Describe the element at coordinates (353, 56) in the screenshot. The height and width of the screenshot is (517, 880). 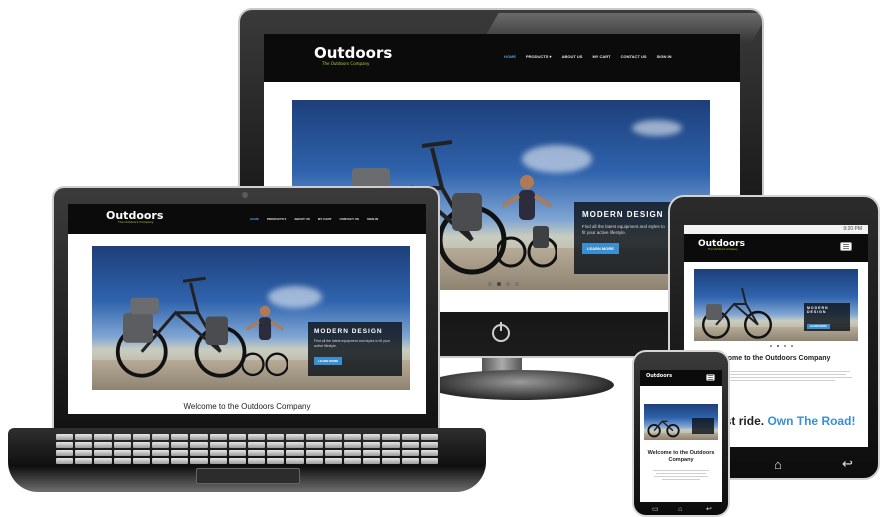
I see `desktop-logo: Outdoors The Outdoors Company` at that location.